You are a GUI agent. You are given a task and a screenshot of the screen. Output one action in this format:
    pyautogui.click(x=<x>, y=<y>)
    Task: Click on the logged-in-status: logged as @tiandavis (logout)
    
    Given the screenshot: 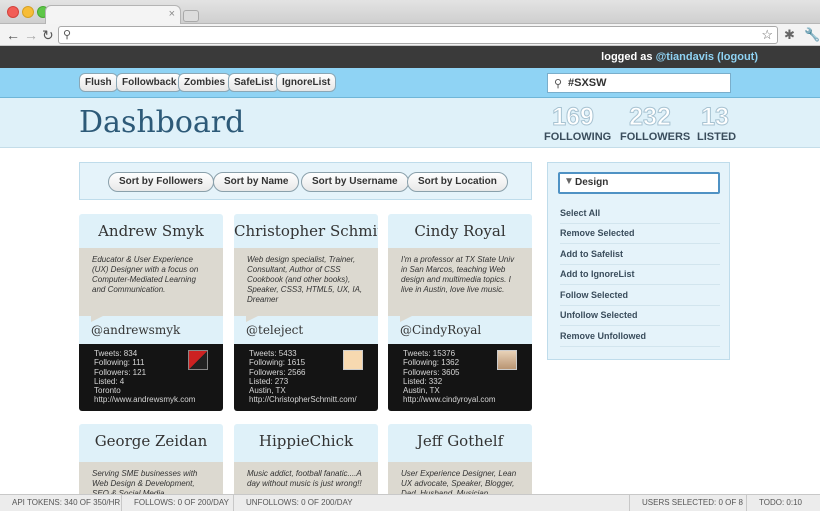 What is the action you would take?
    pyautogui.click(x=679, y=57)
    